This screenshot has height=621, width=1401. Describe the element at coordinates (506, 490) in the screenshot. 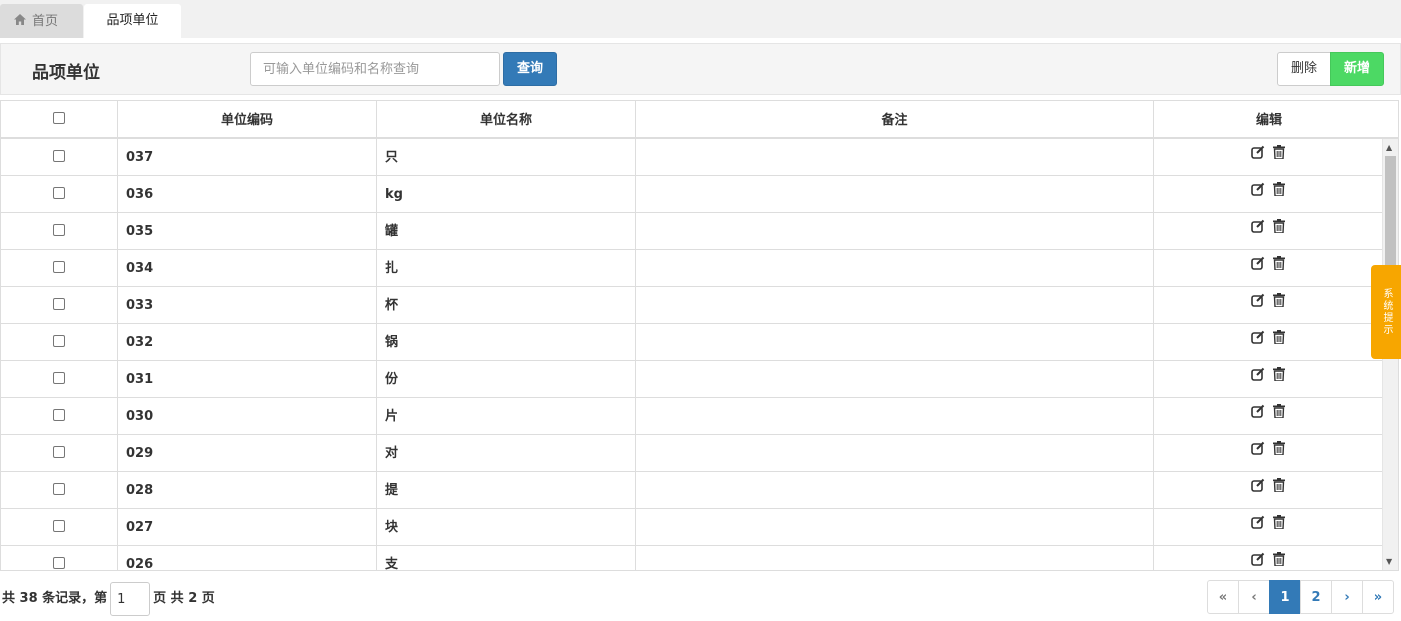

I see `cell-name: 提` at that location.